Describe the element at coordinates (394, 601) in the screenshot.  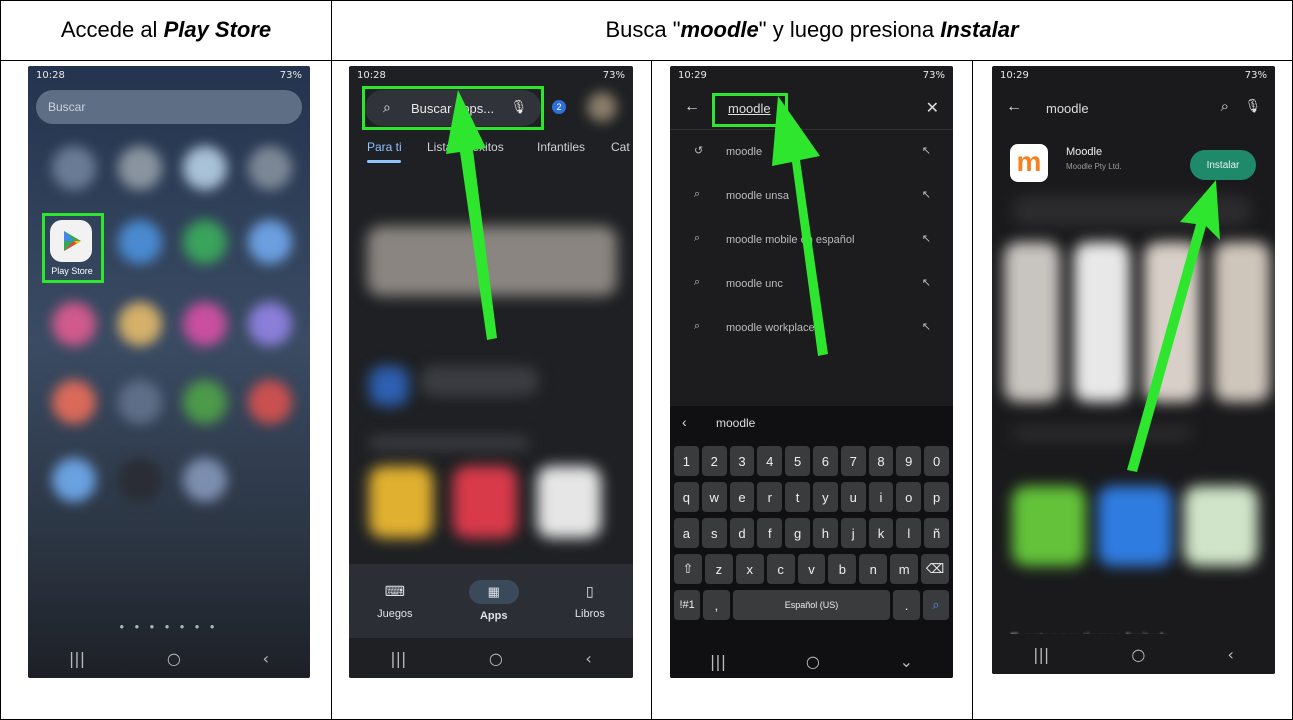
I see `nav-juegos: ⌨ Juegos` at that location.